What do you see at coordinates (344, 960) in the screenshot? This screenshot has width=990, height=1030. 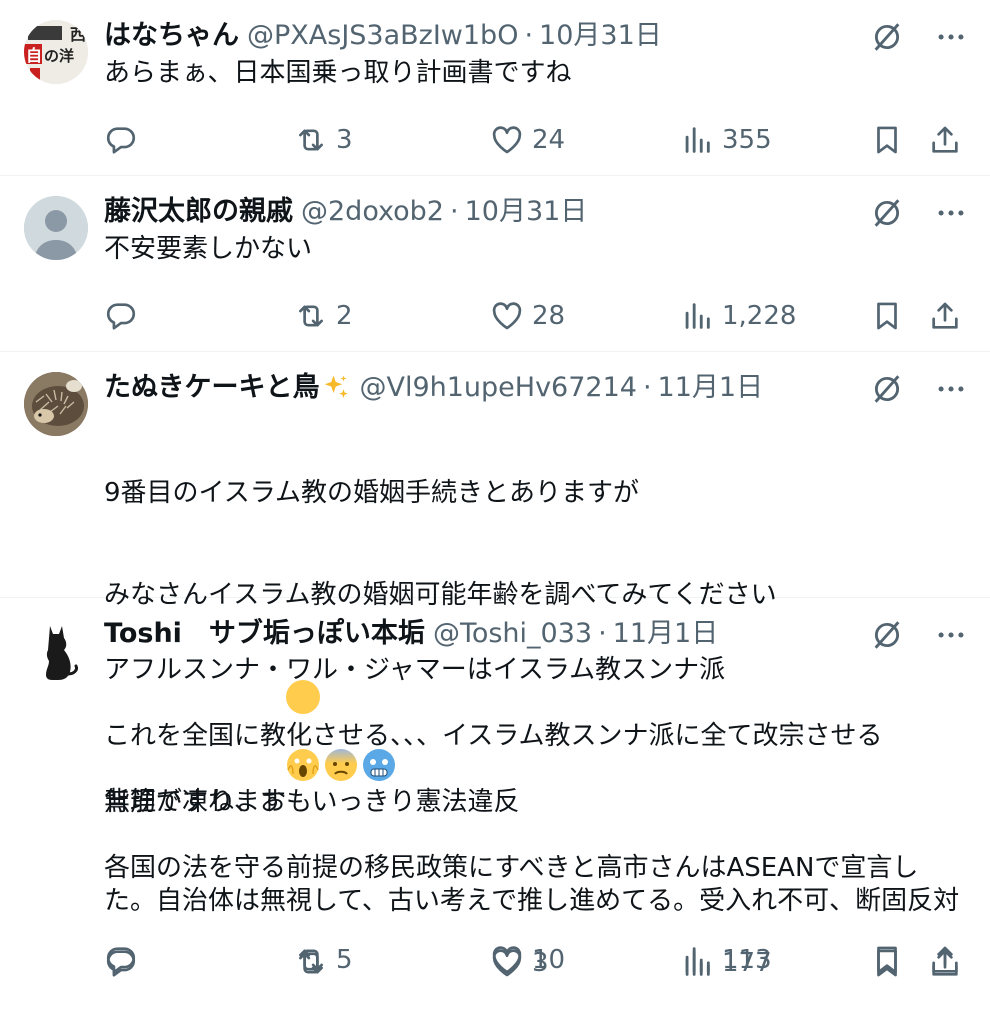 I see `retweet-count: 5` at bounding box center [344, 960].